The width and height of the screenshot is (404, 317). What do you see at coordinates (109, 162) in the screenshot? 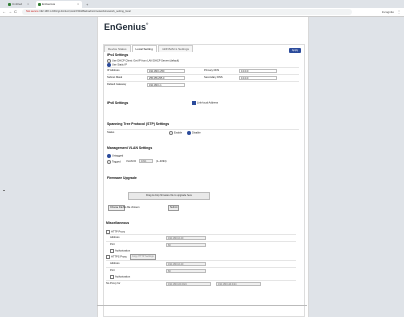
I see `radio-tagged` at bounding box center [109, 162].